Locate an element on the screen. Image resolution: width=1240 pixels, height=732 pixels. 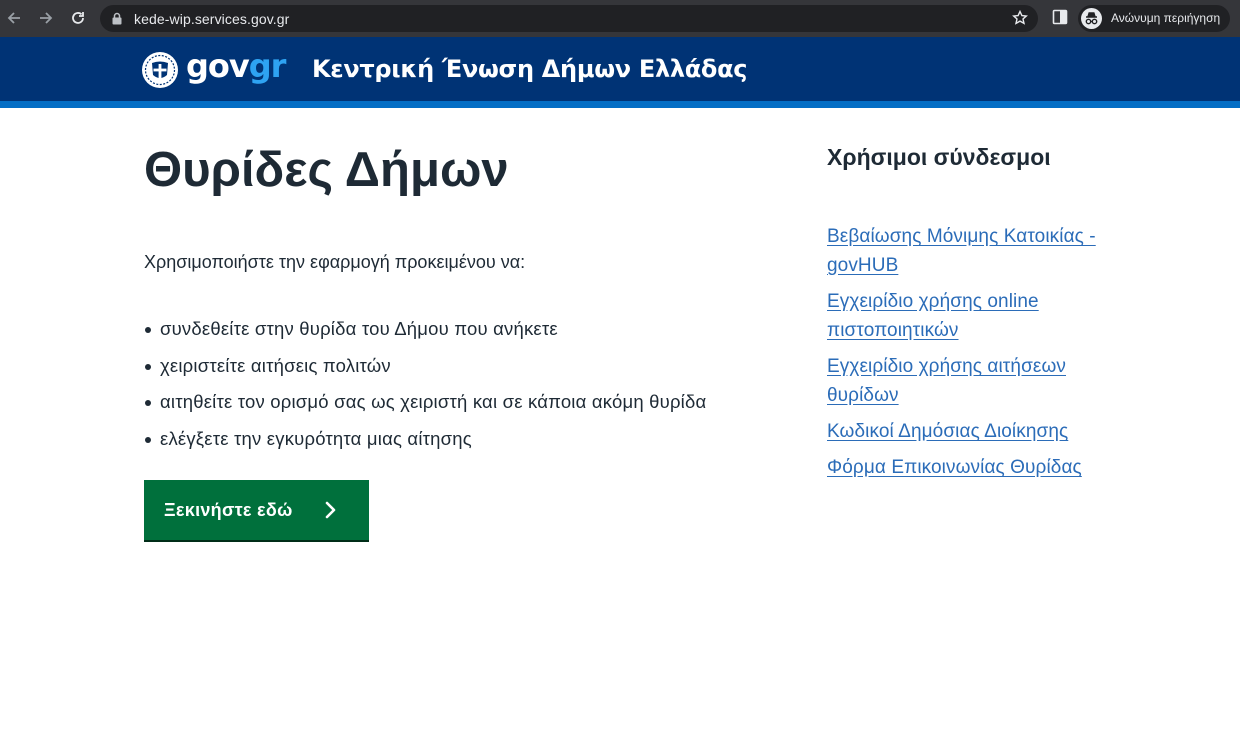
list-item: ελέγξετε την εγκυρότητα μιας αίτησης is located at coordinates (425, 439).